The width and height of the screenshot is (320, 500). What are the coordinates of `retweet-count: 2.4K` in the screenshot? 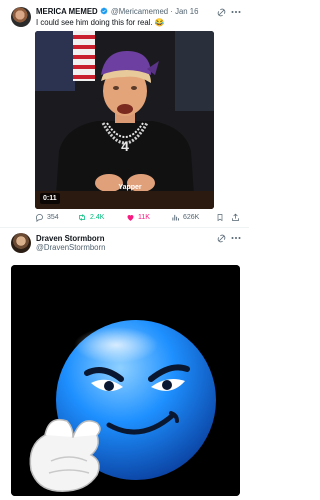 It's located at (97, 217).